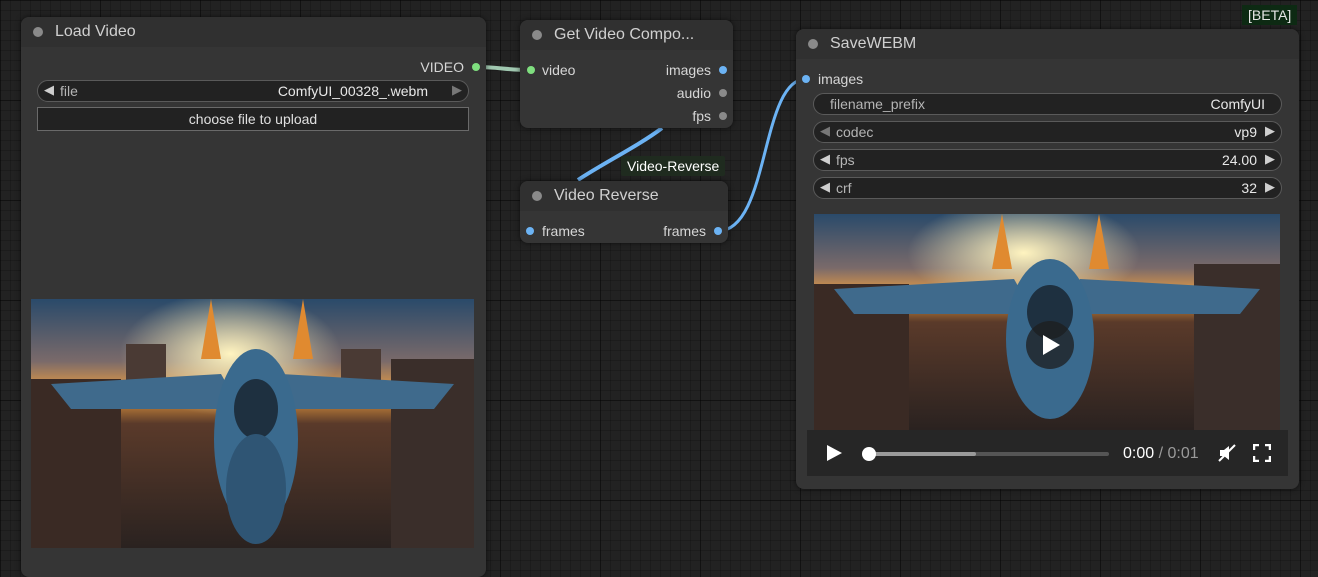 The image size is (1318, 577). Describe the element at coordinates (1237, 104) in the screenshot. I see `widget-value: ComfyUI` at that location.